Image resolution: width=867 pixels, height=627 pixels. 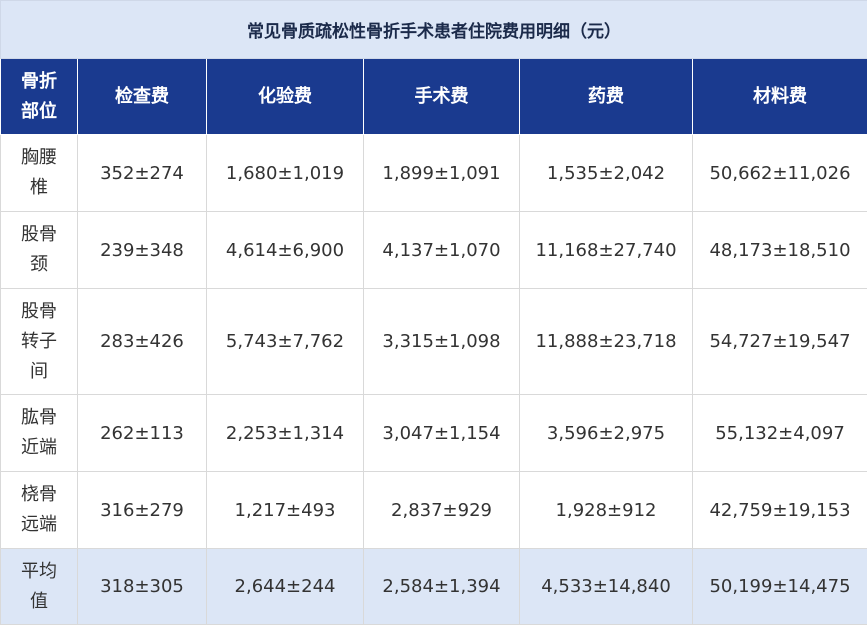 I want to click on cell-lab: 4,614±6,900, so click(x=285, y=250).